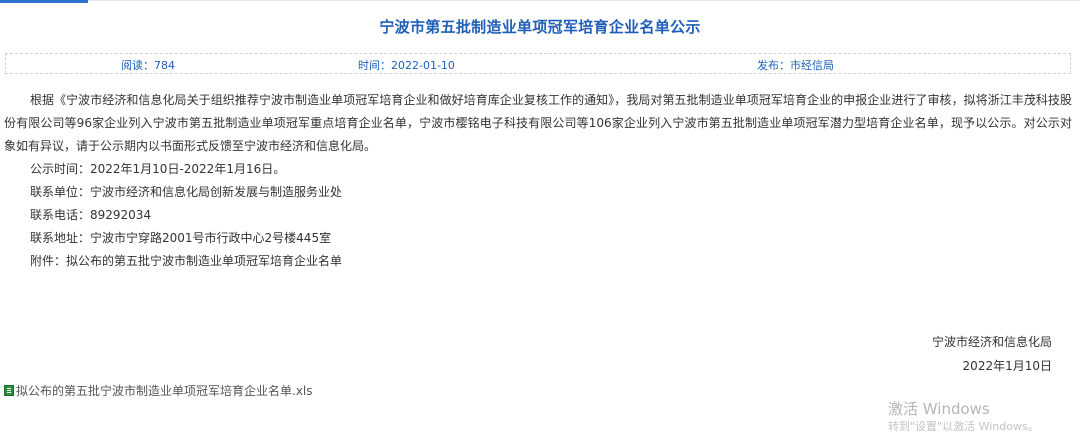 Image resolution: width=1080 pixels, height=434 pixels. I want to click on contact-unit: 联系单位：宁波市经济和信息化局创新发展与制造服务业处, so click(186, 192).